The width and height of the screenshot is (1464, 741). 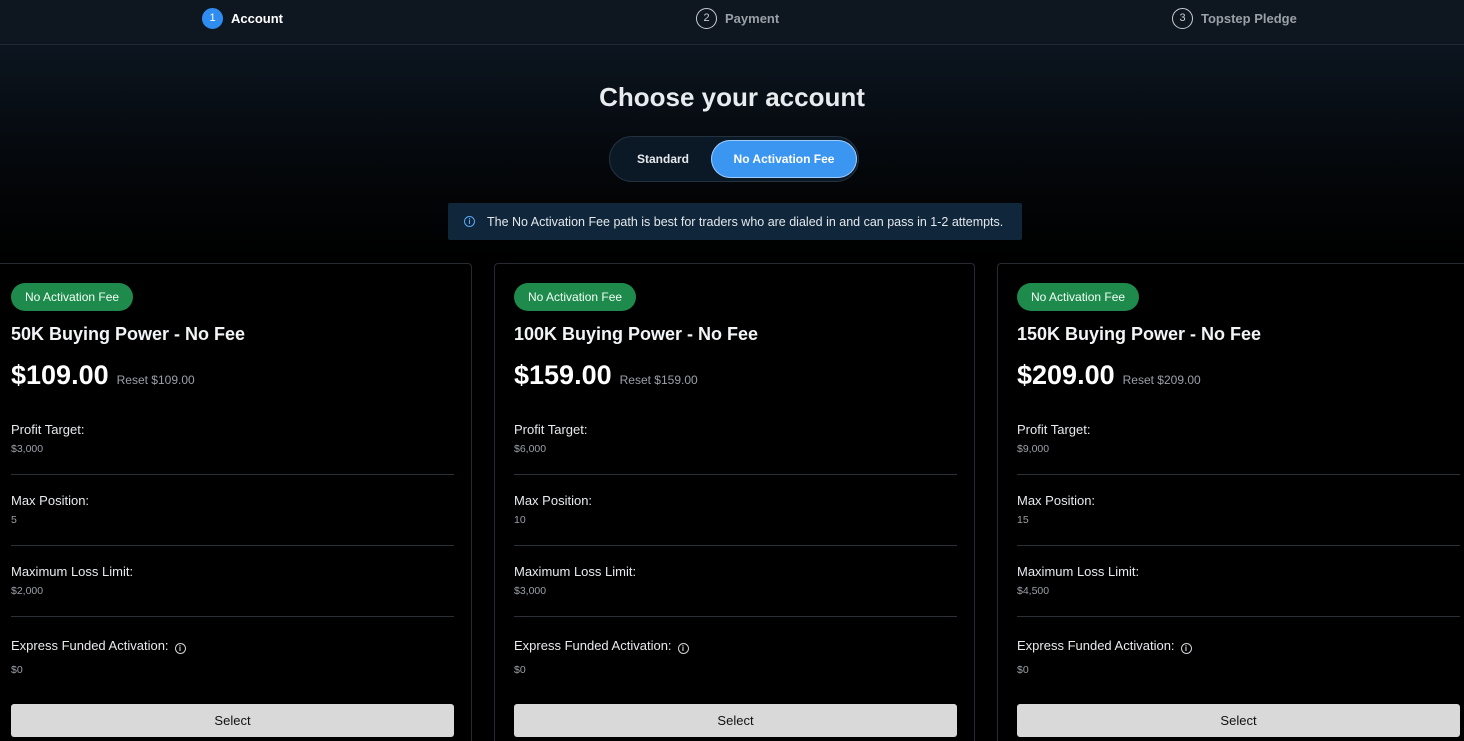 I want to click on step-account: 1 Account, so click(x=242, y=18).